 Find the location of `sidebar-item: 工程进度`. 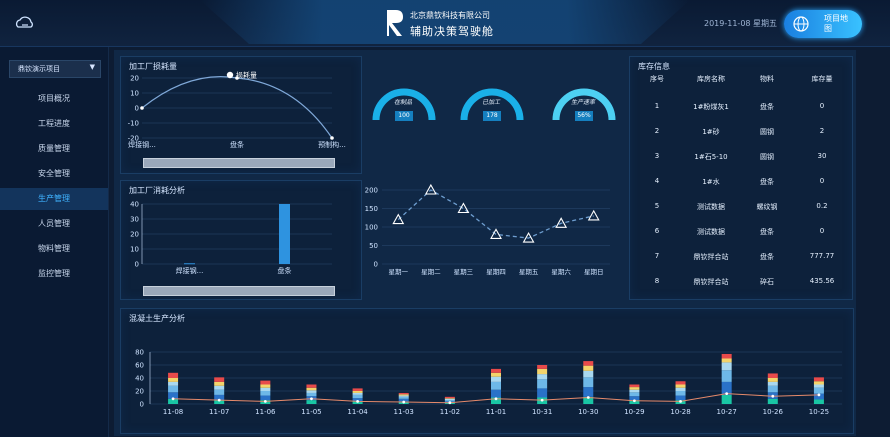

sidebar-item: 工程进度 is located at coordinates (54, 124).